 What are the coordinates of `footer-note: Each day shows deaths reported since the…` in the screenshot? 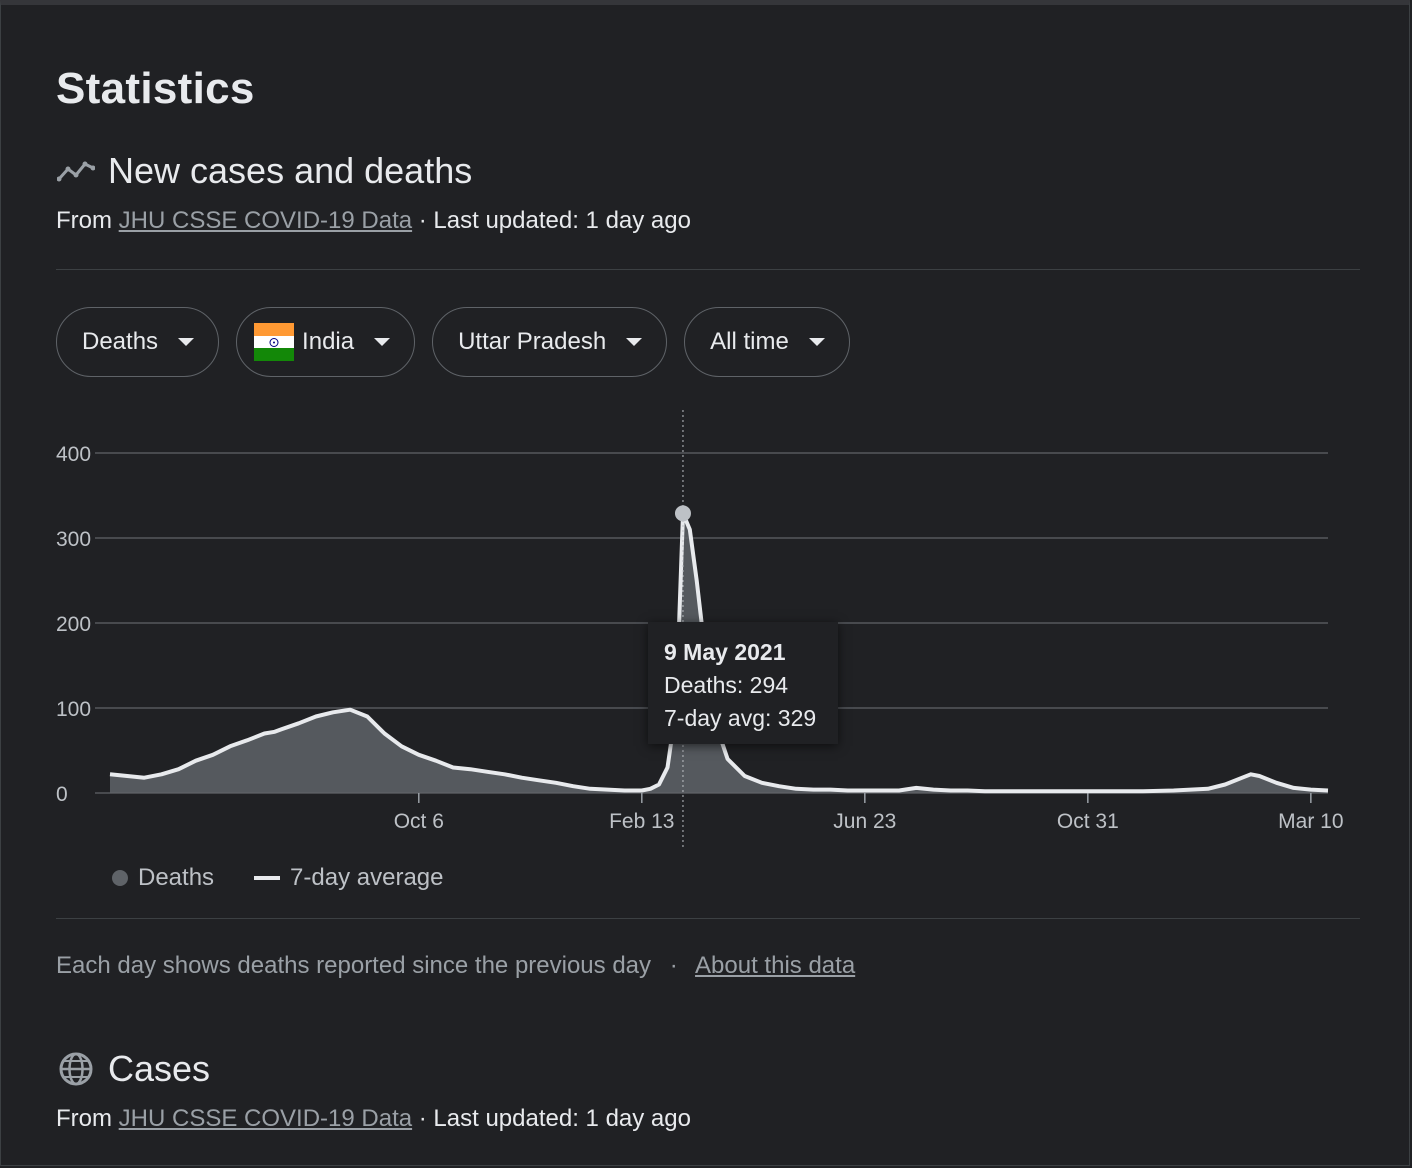 It's located at (354, 965).